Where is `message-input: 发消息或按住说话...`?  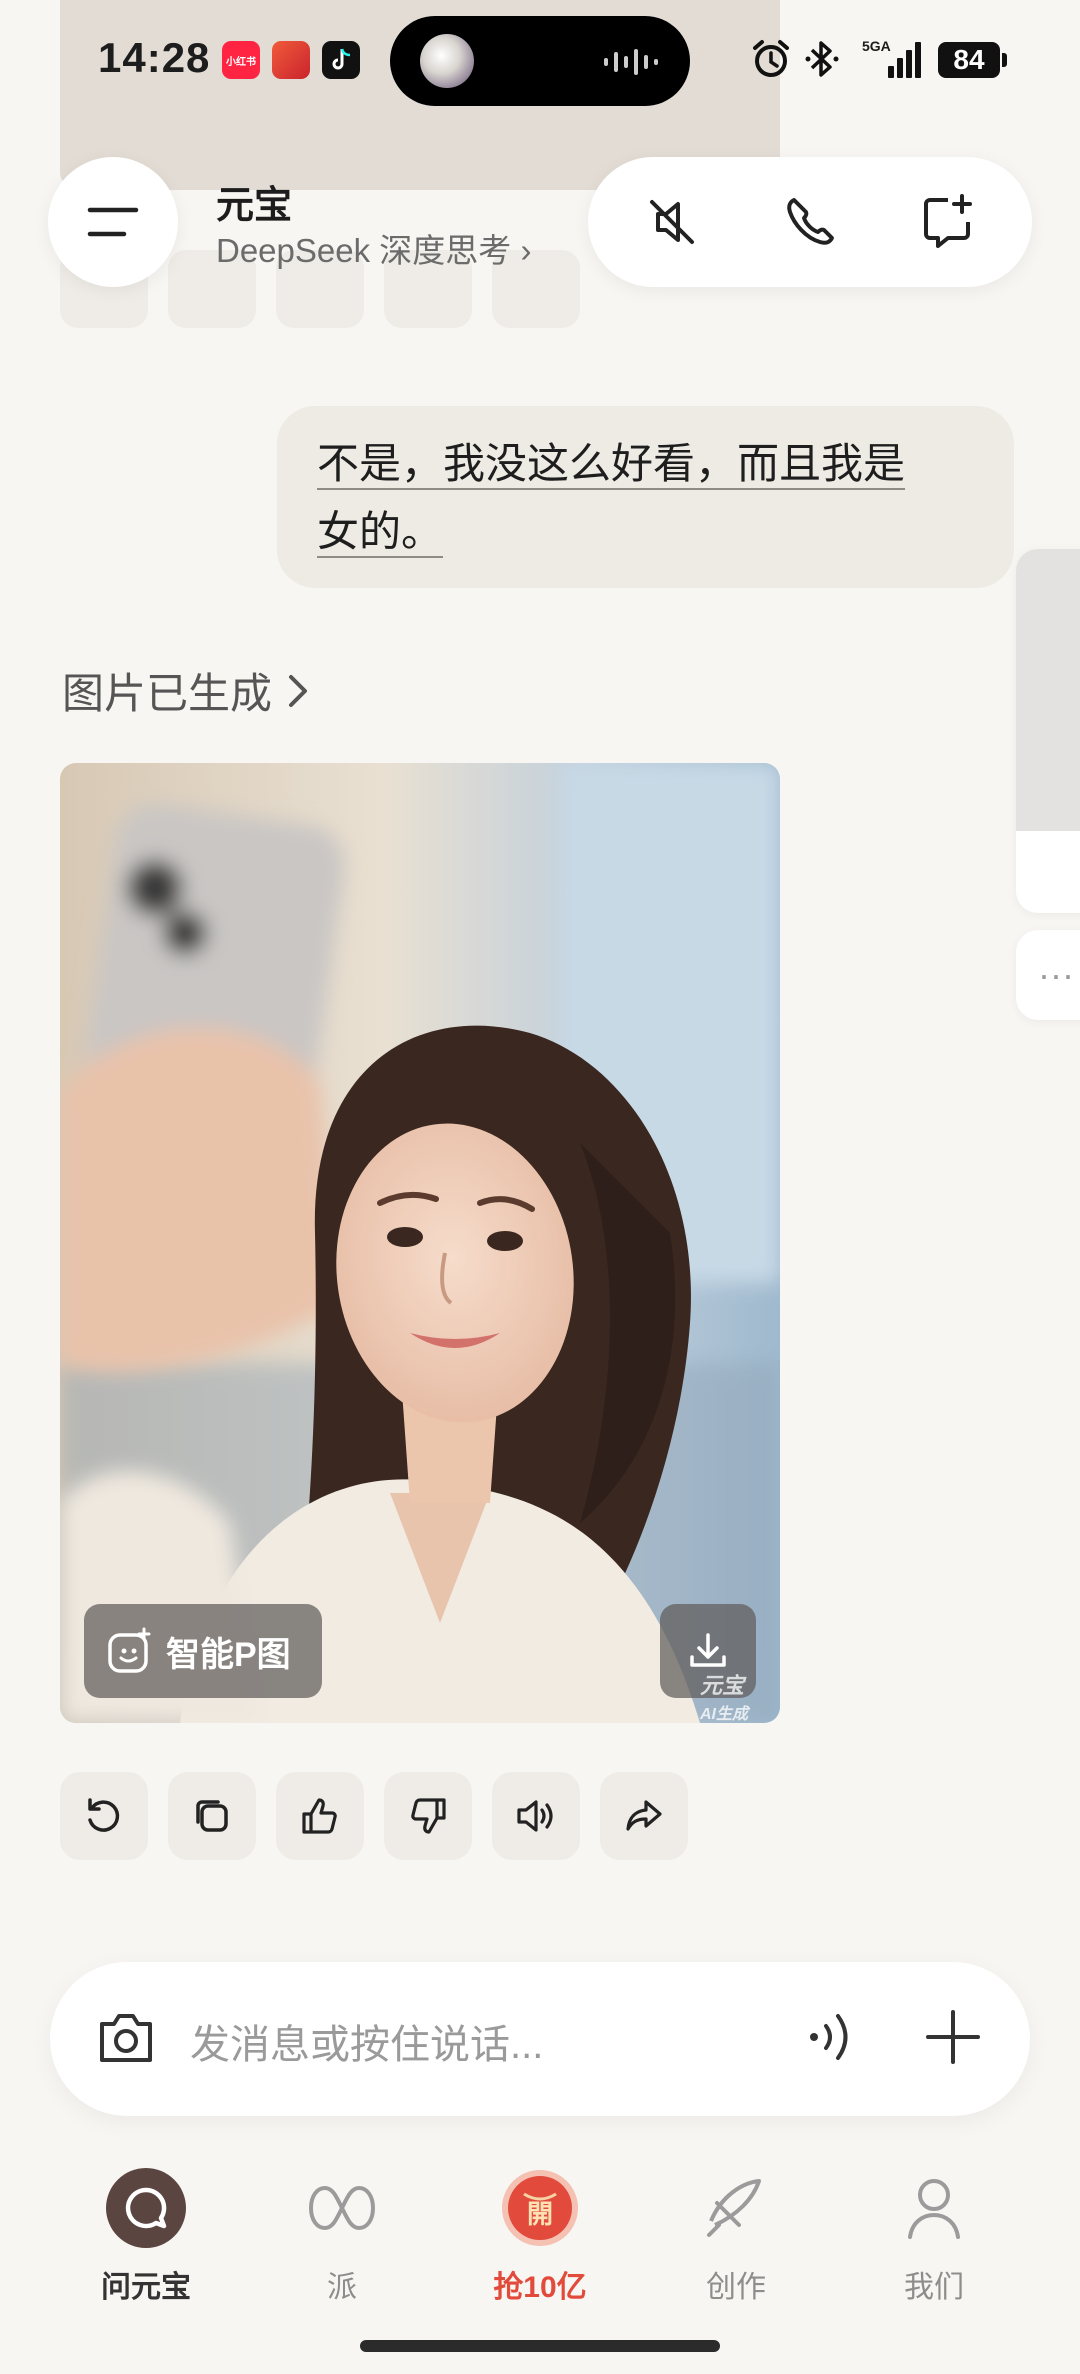
message-input: 发消息或按住说话... is located at coordinates (366, 2041).